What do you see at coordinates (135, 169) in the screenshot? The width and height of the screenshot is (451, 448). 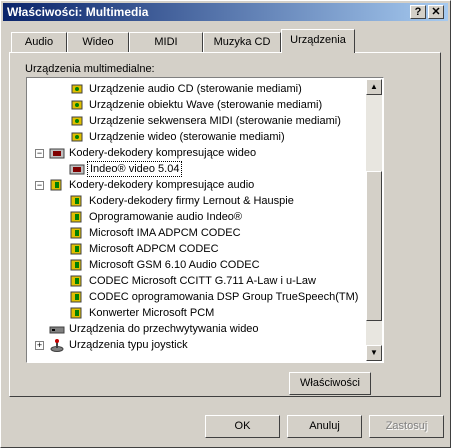 I see `tree-item-label-selected: Indeo® video 5.04` at bounding box center [135, 169].